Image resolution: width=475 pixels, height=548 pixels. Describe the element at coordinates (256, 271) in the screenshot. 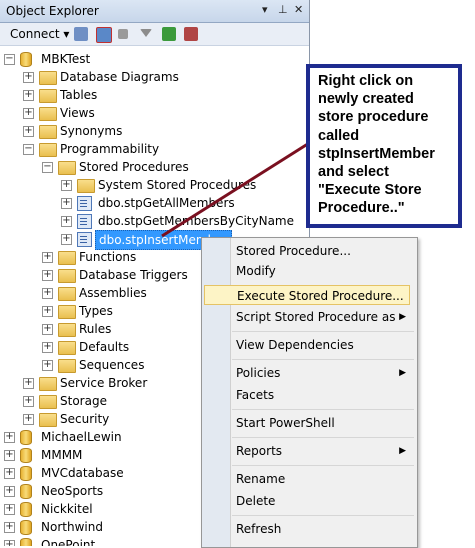

I see `menu-item-label: Modify` at that location.